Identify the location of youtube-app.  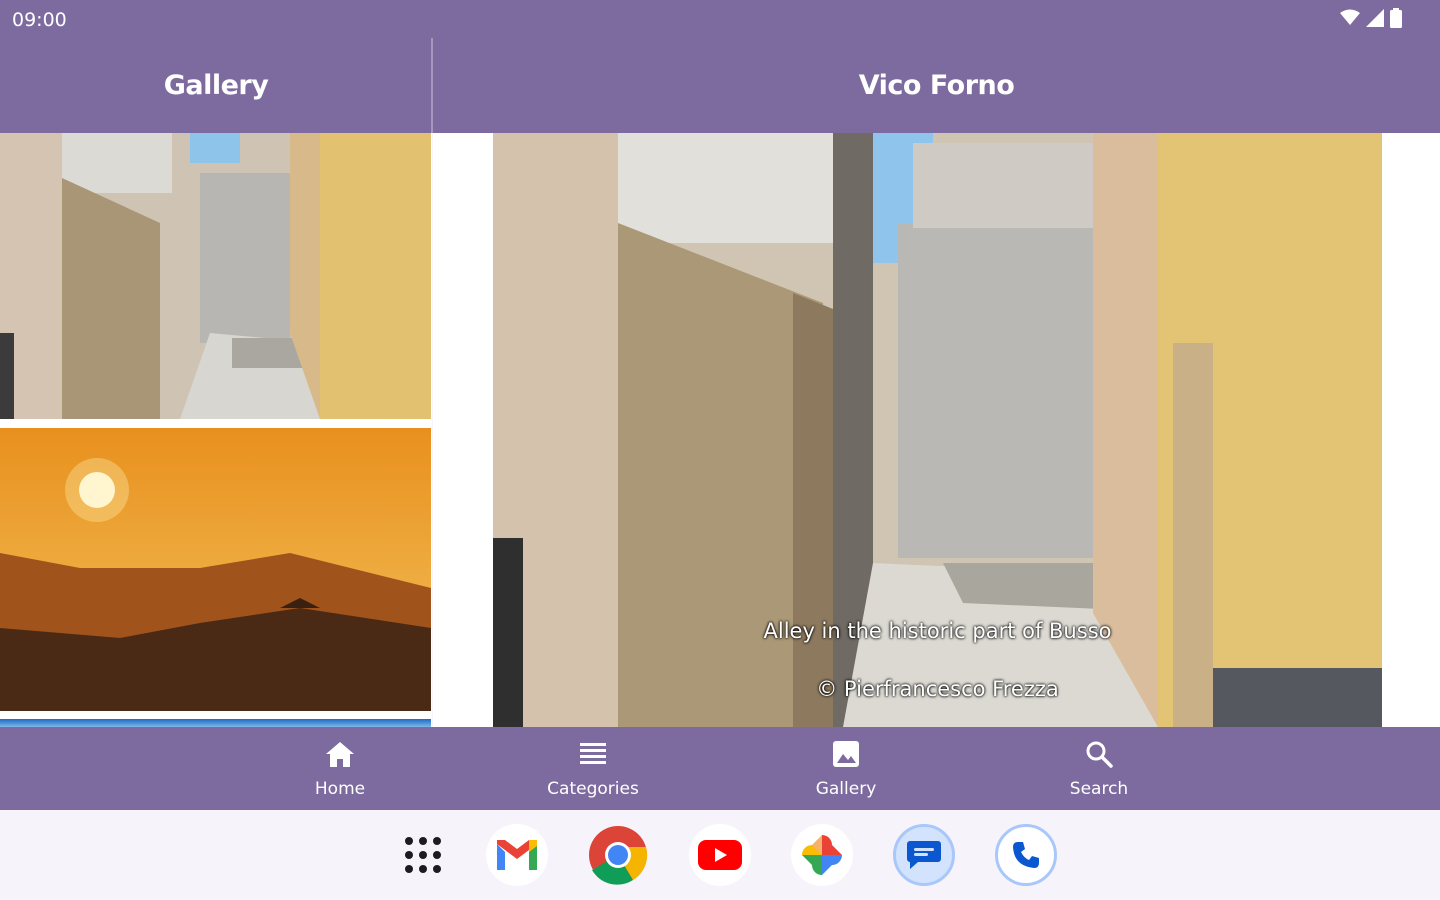
(720, 855).